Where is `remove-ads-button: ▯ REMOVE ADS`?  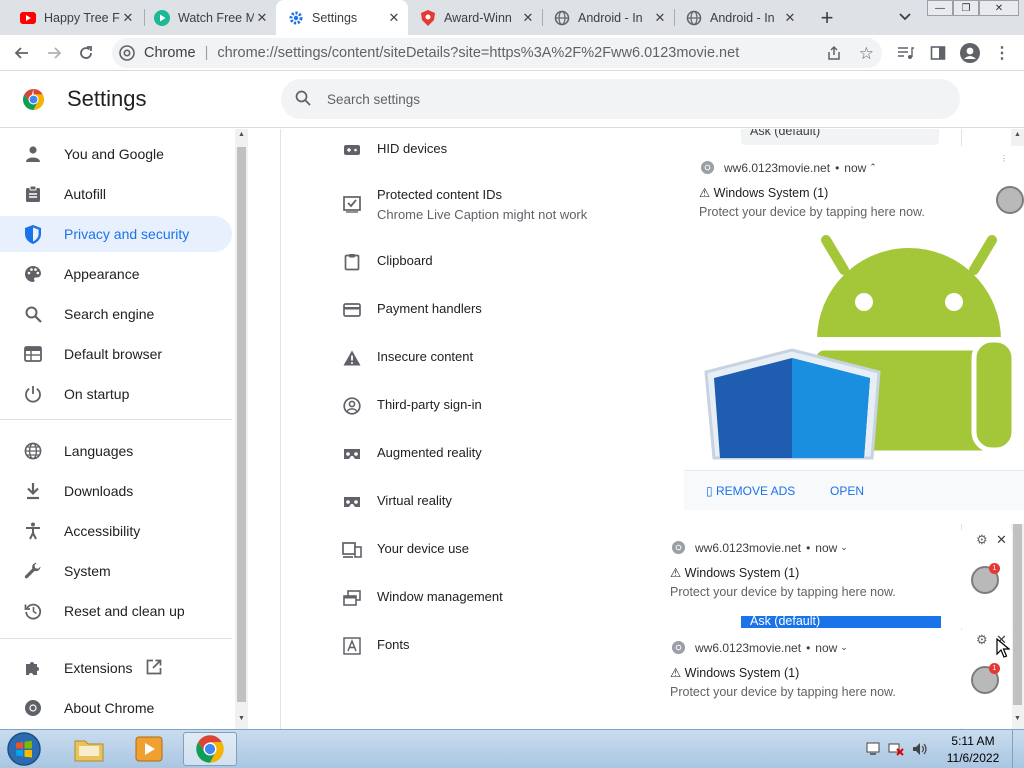
remove-ads-button: ▯ REMOVE ADS is located at coordinates (750, 491).